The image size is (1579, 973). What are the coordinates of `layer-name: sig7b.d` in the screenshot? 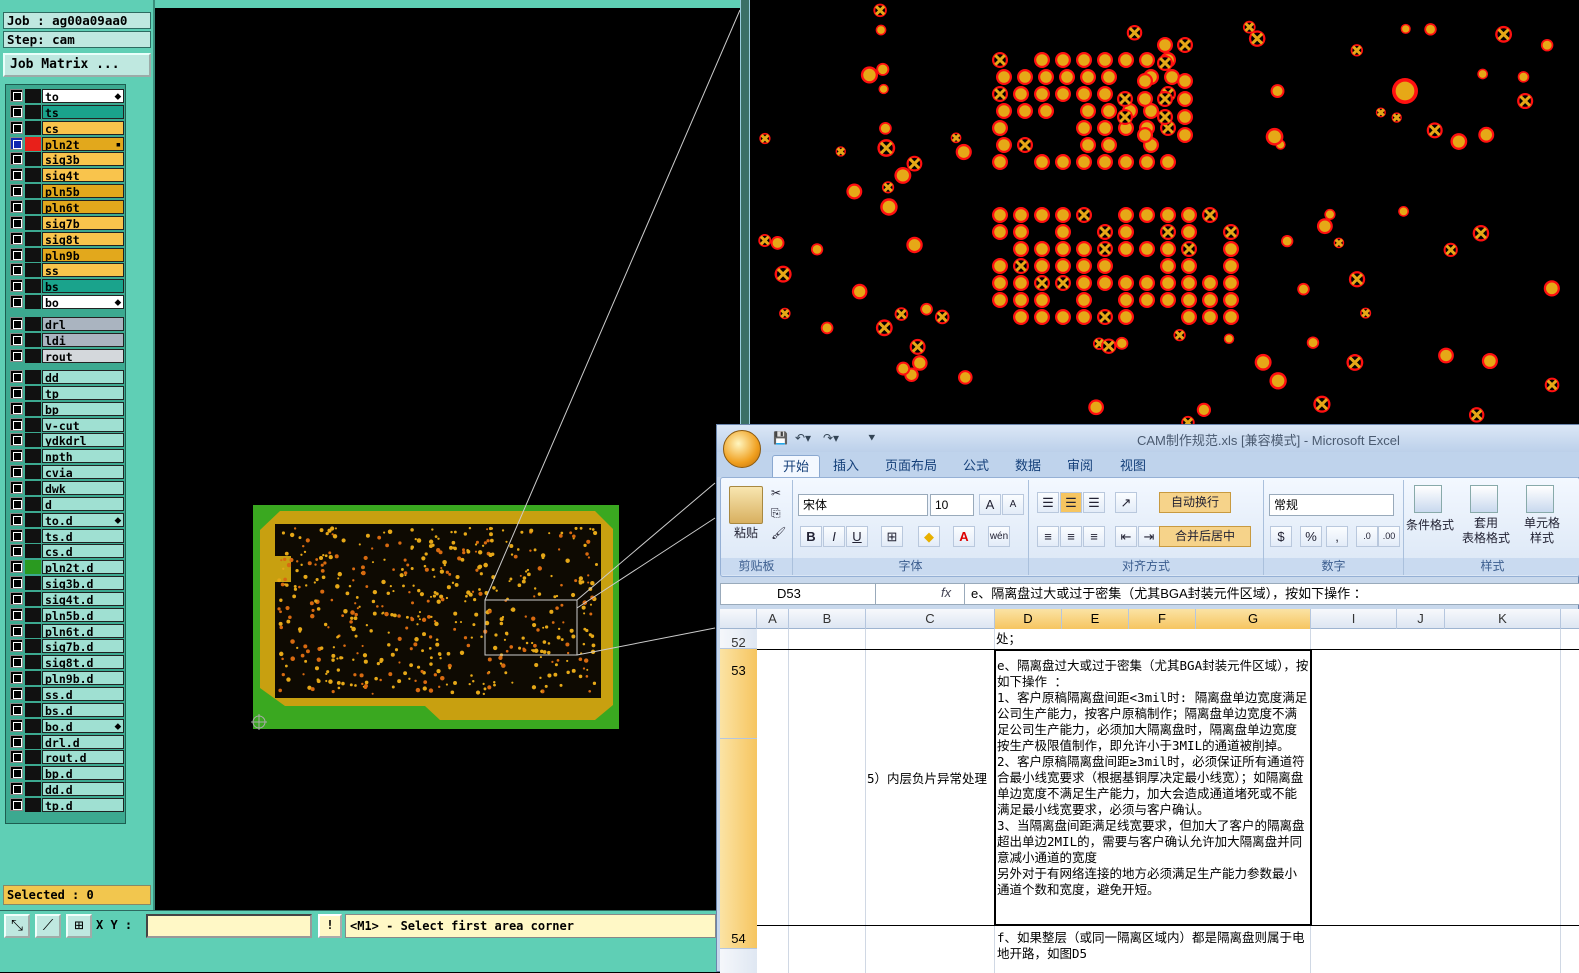 It's located at (83, 646).